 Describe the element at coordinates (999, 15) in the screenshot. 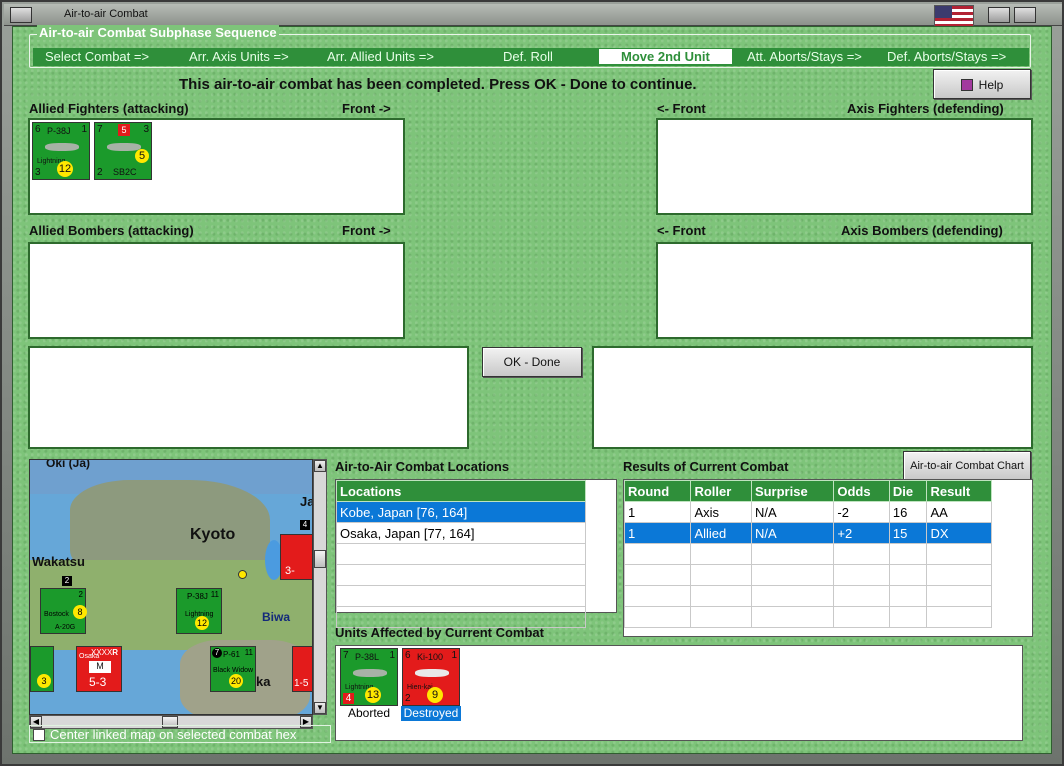

I see `minimize-button` at that location.